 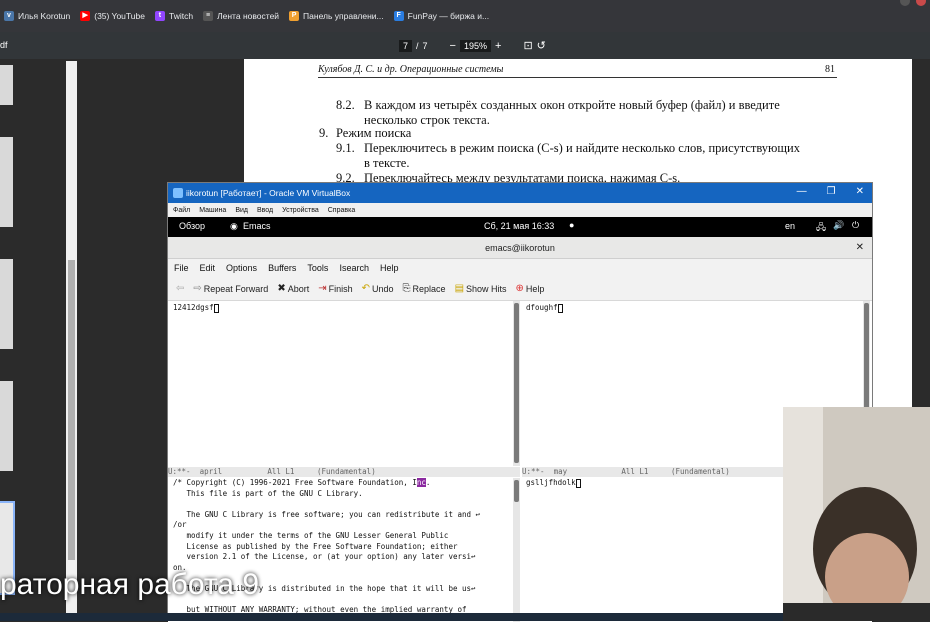 What do you see at coordinates (345, 105) in the screenshot?
I see `item-number: 8.2.` at bounding box center [345, 105].